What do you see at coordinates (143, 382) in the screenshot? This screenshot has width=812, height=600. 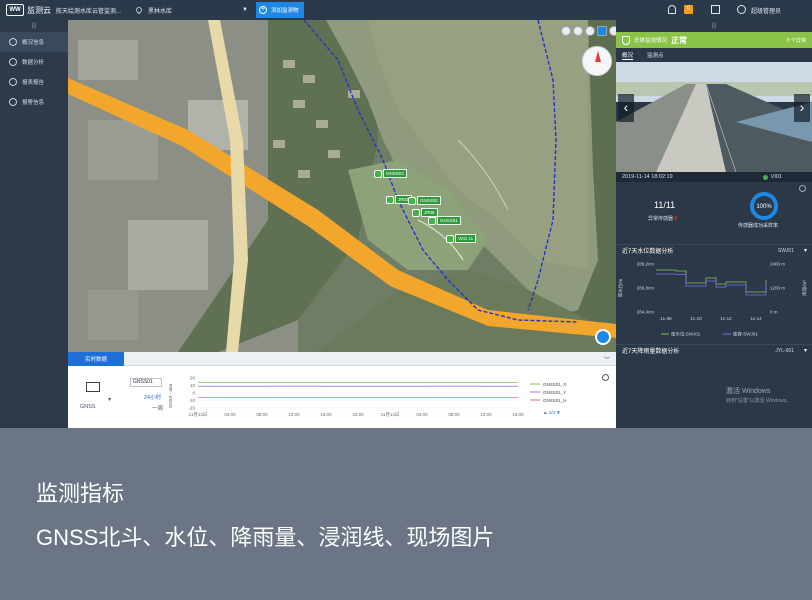 I see `sensor-select-value: GNSS01` at bounding box center [143, 382].